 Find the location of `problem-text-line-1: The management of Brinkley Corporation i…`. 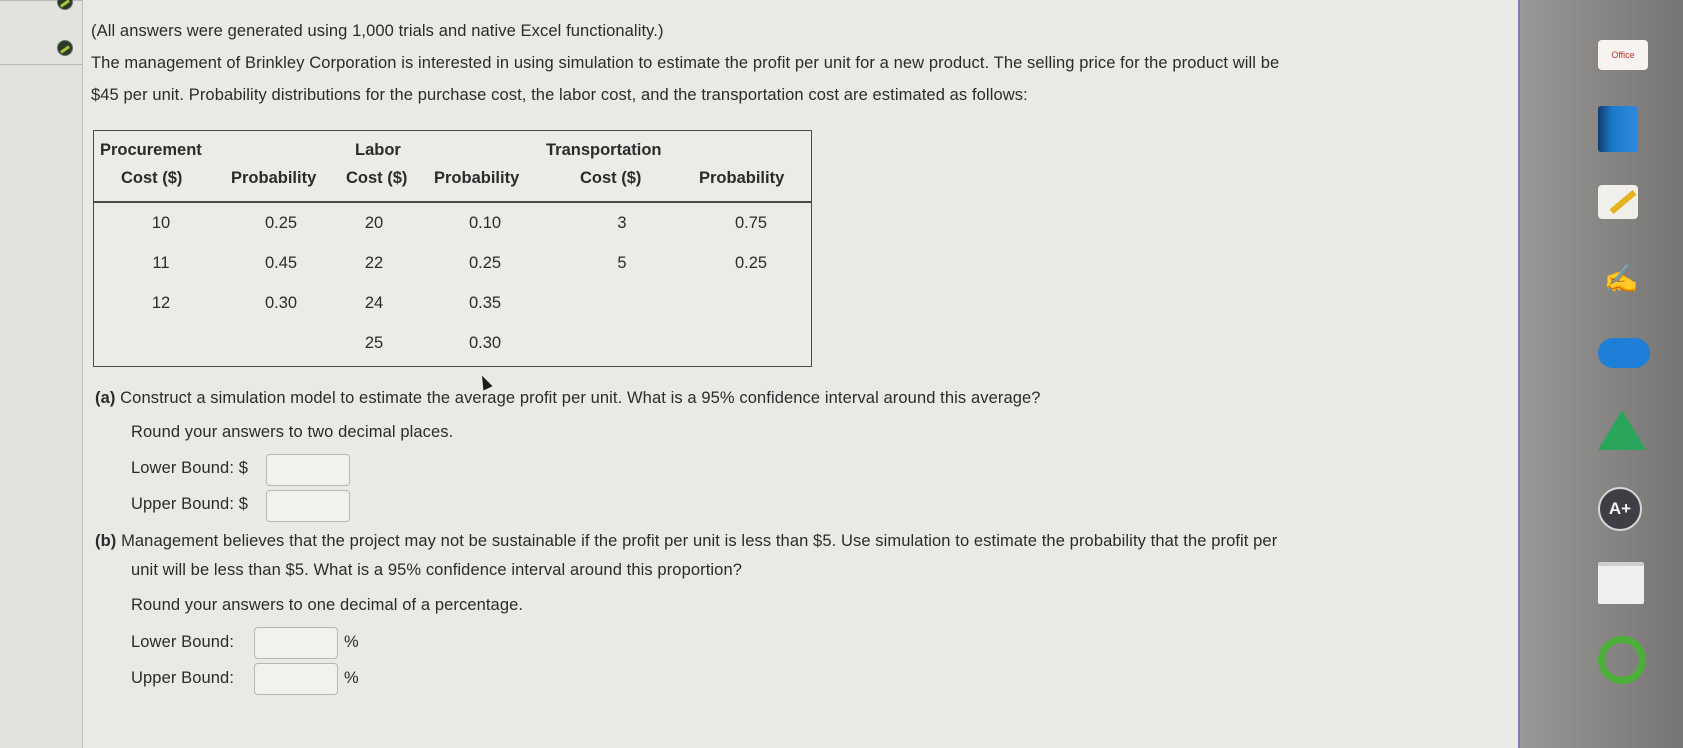

problem-text-line-1: The management of Brinkley Corporation i… is located at coordinates (685, 63).